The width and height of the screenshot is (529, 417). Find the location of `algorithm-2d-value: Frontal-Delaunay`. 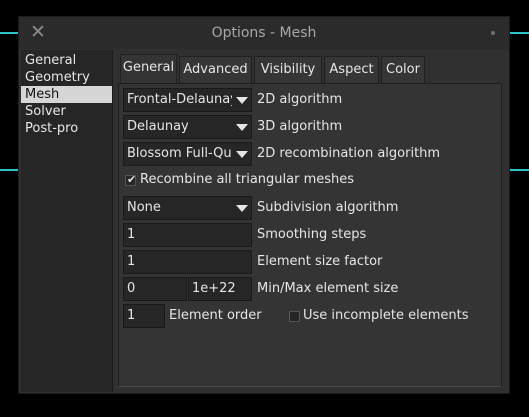

algorithm-2d-value: Frontal-Delaunay is located at coordinates (182, 99).